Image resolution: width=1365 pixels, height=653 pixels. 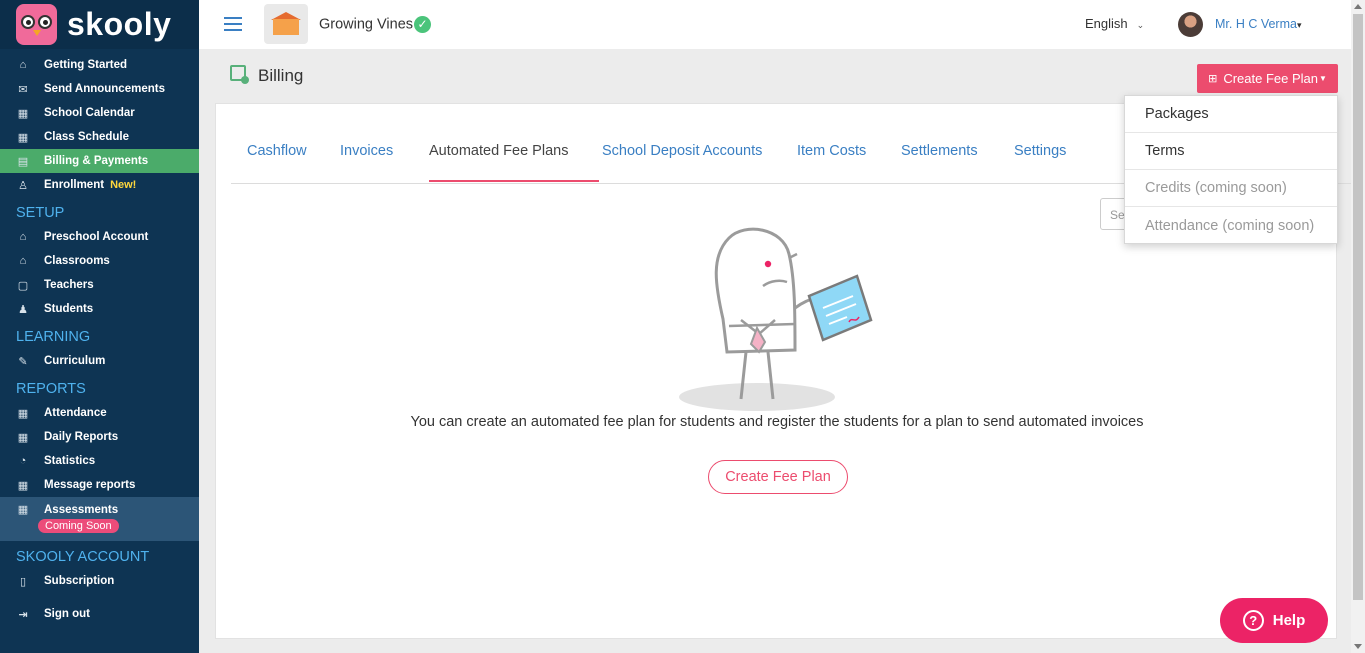 I want to click on language-selector: English ⌄, so click(x=1114, y=23).